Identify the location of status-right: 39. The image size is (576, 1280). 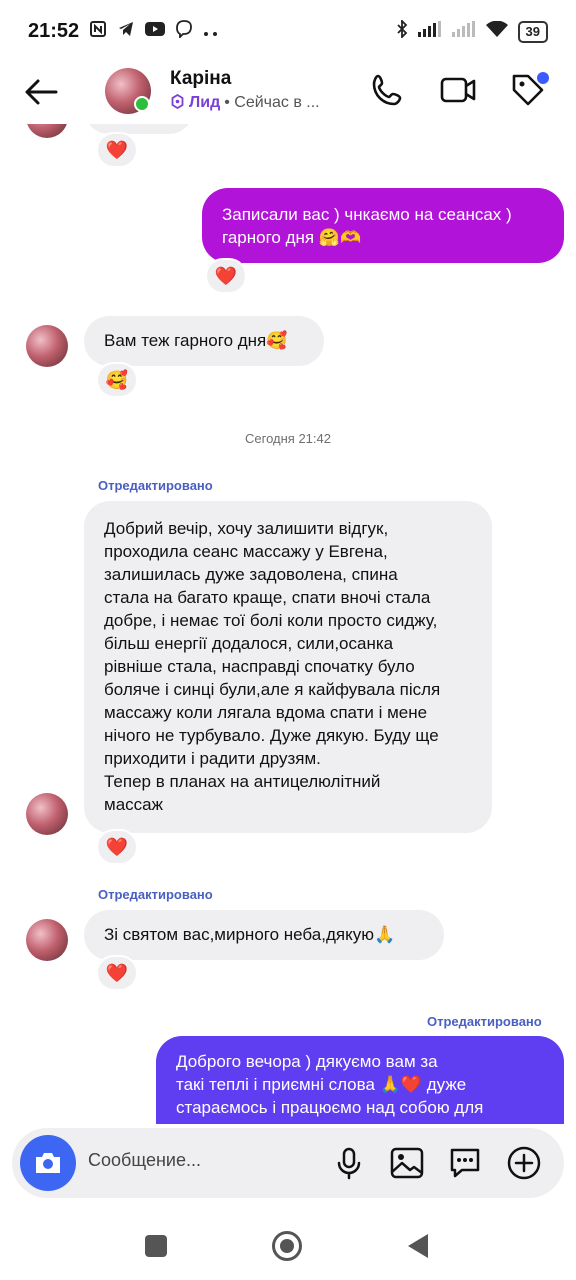
(472, 30).